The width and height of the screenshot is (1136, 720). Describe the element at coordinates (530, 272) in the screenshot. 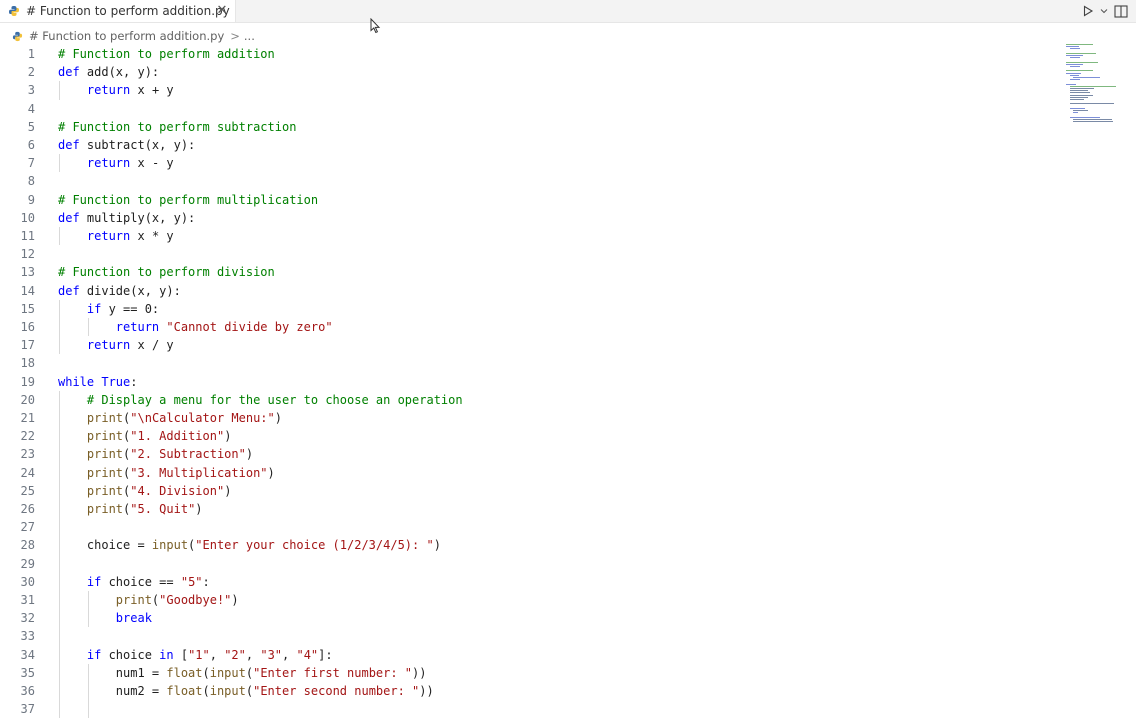

I see `code-line: 13 # Function to perform division` at that location.